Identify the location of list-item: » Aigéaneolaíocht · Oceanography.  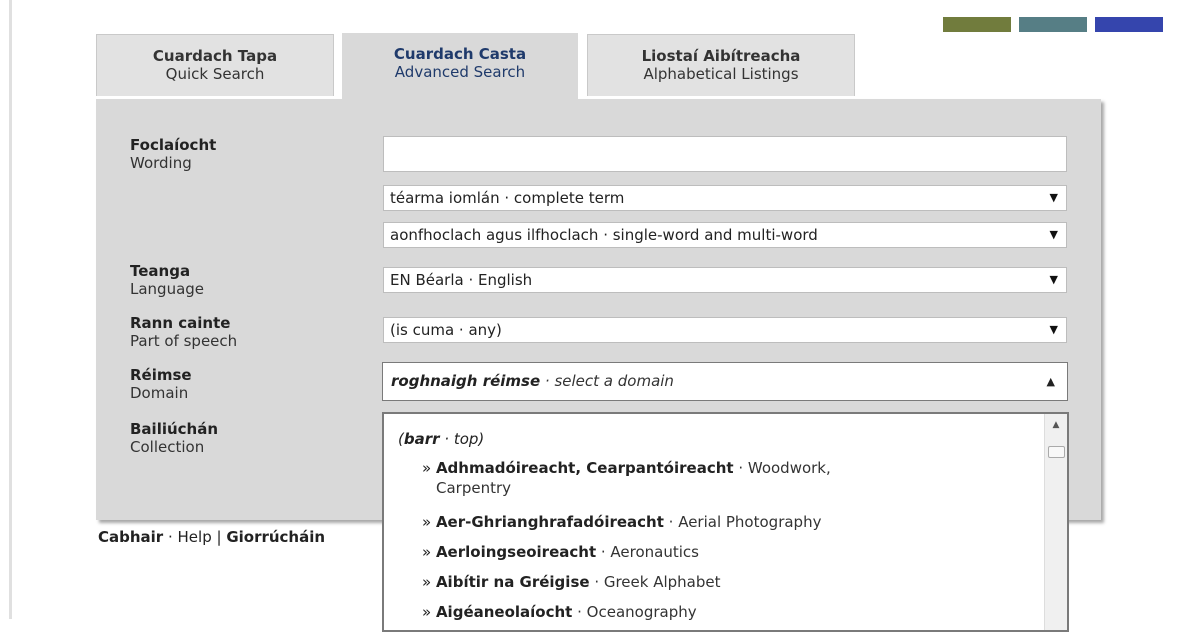
(712, 612).